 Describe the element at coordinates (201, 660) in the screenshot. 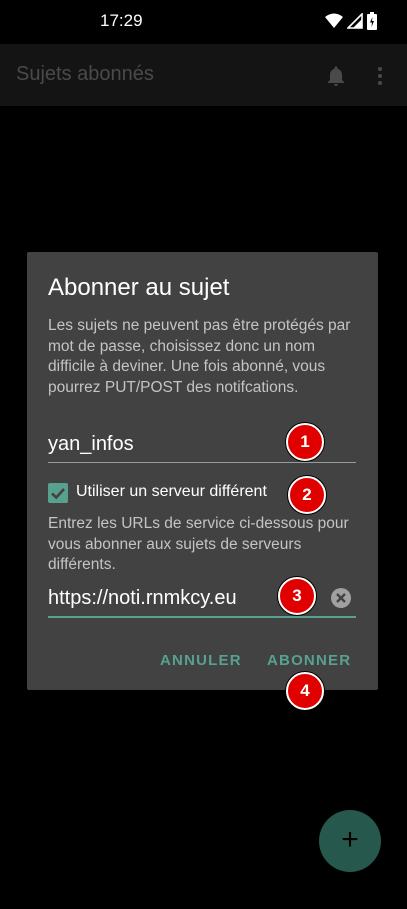

I see `cancel-button: ANNULER` at that location.